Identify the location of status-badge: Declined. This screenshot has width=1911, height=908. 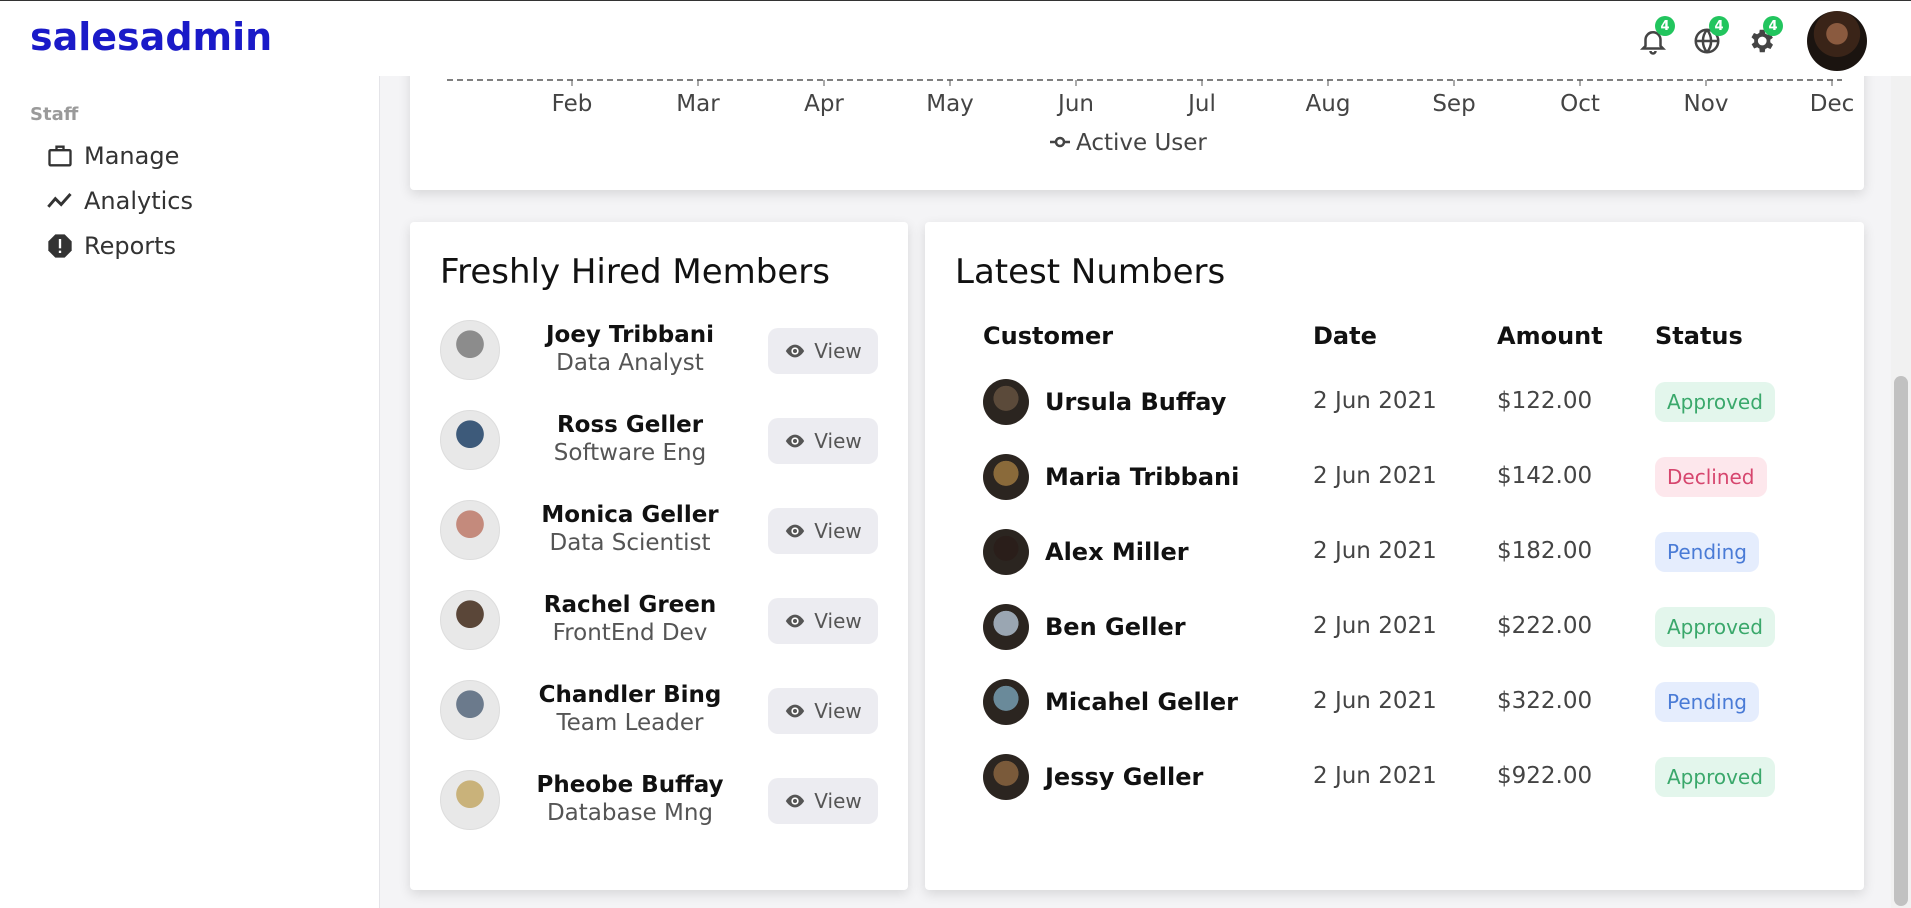
(1711, 477).